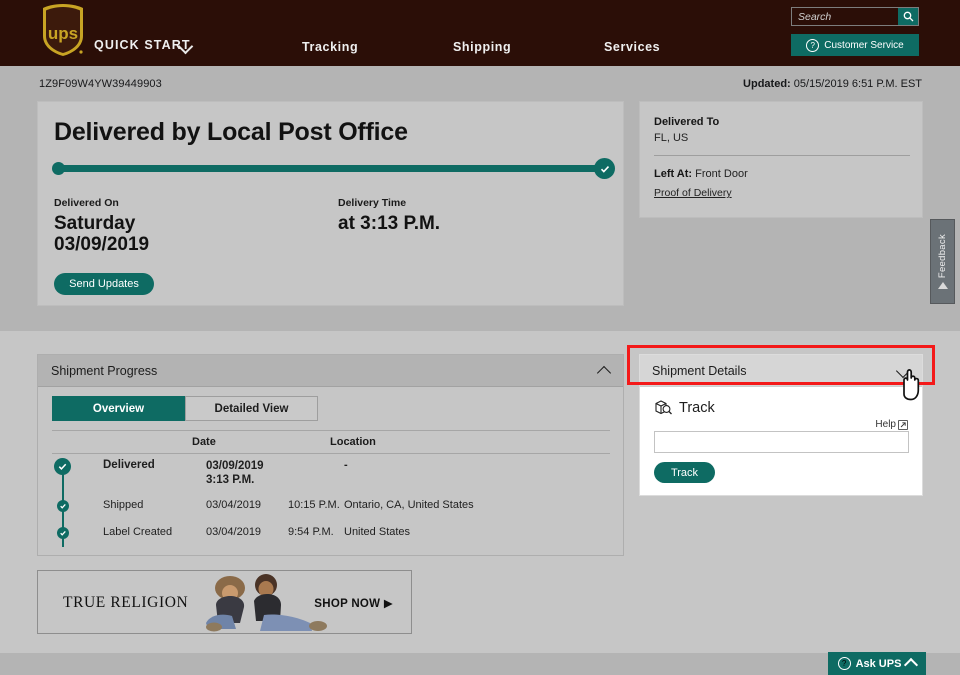 The image size is (960, 675). Describe the element at coordinates (100, 84) in the screenshot. I see `tracking-number: 1Z9F09W4YW39449903` at that location.